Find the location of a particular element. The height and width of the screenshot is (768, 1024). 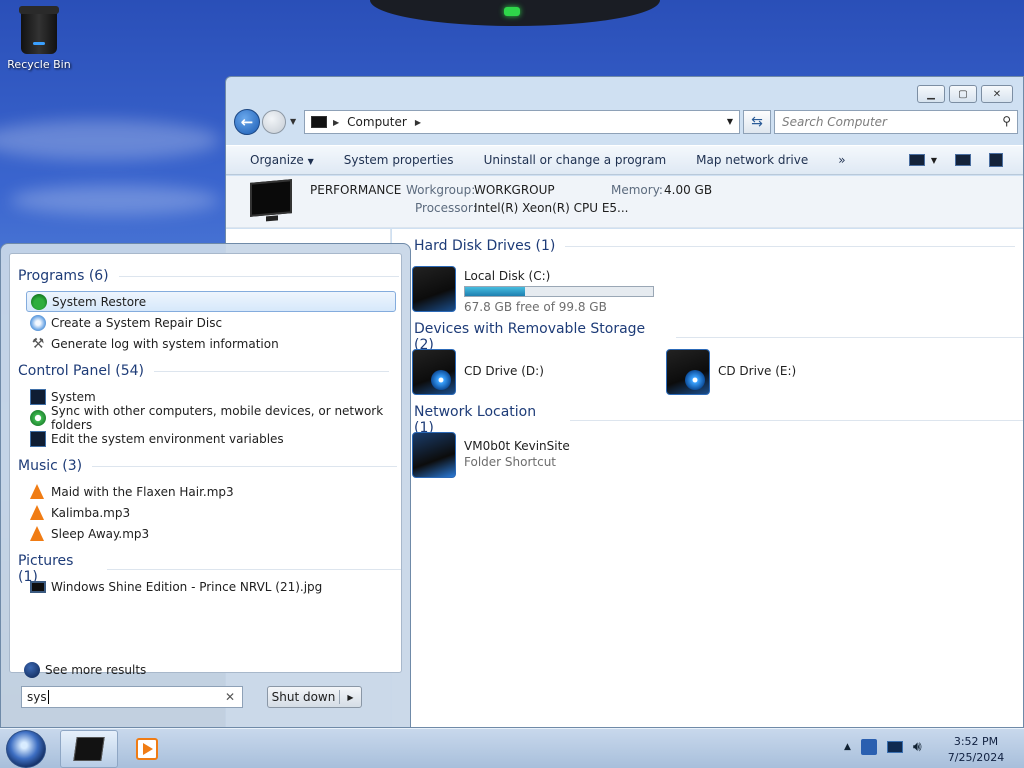

drive-usage-fill is located at coordinates (495, 291).